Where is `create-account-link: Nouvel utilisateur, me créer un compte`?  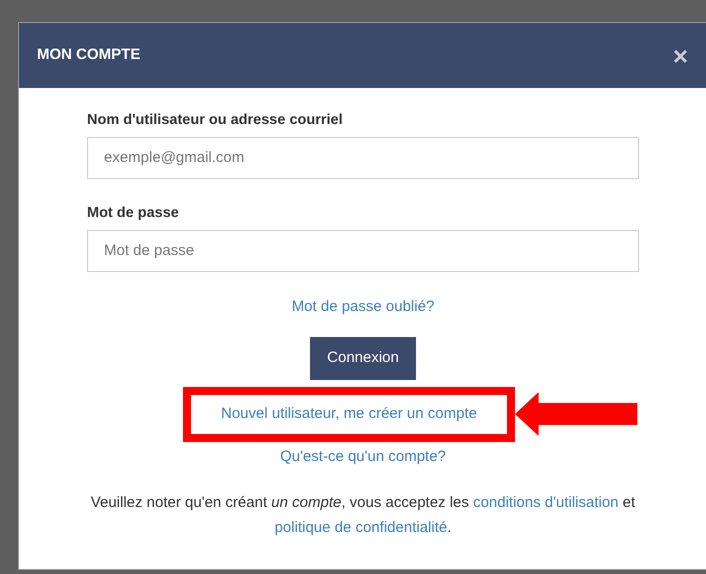
create-account-link: Nouvel utilisateur, me créer un compte is located at coordinates (349, 414).